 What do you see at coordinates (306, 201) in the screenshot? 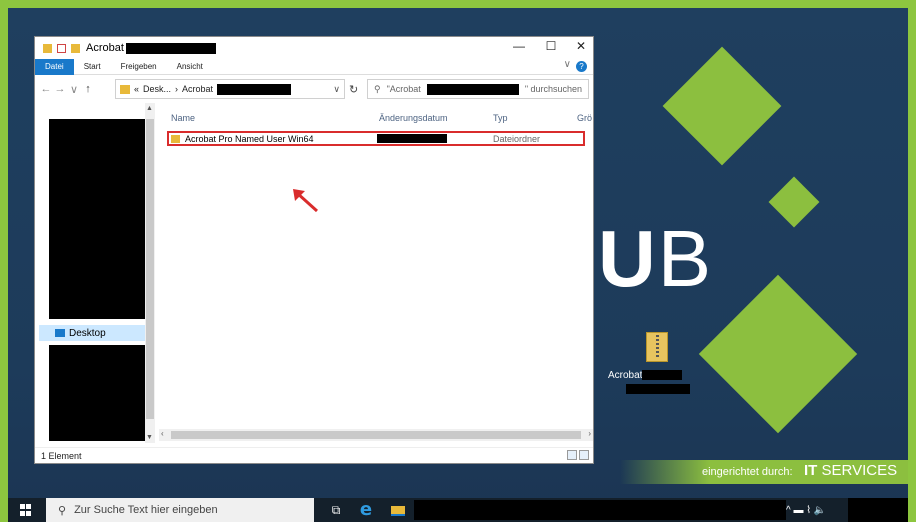
I see `annotation-arrow-icon` at bounding box center [306, 201].